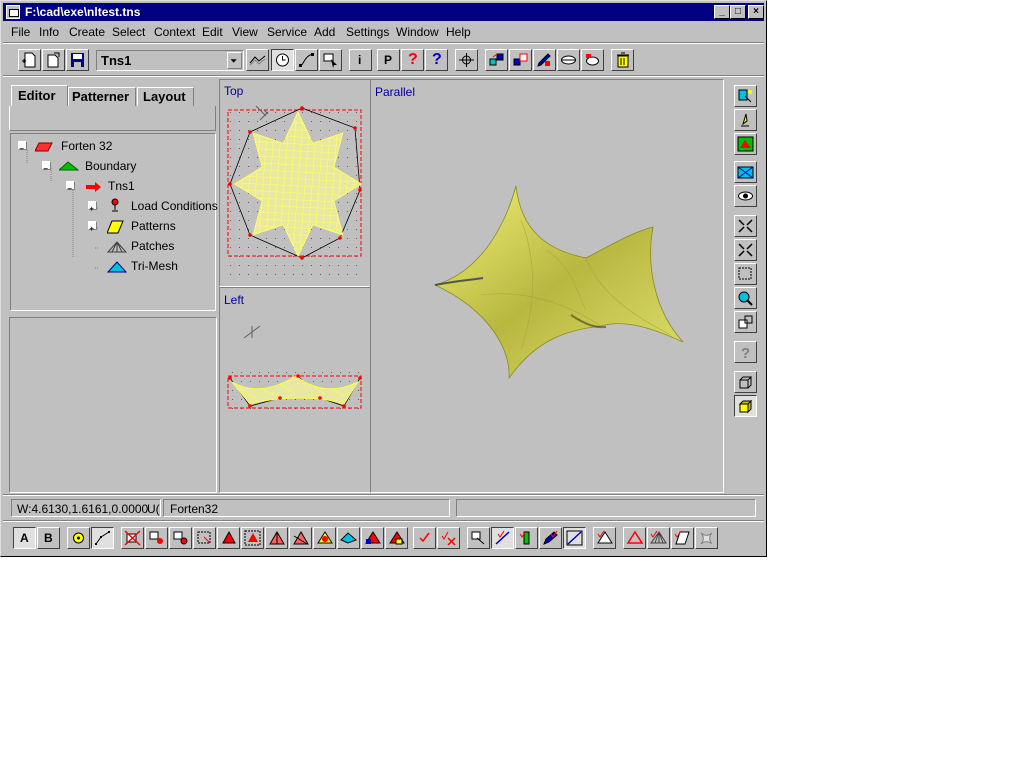 This screenshot has width=1024, height=768. Describe the element at coordinates (622, 60) in the screenshot. I see `trash-button` at that location.